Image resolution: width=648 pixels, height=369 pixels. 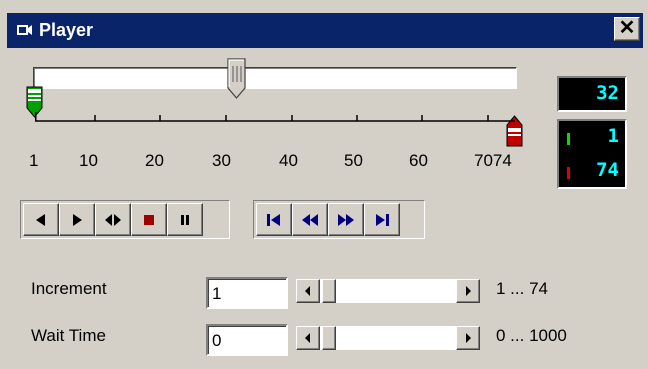 I want to click on go-to-first-button, so click(x=274, y=219).